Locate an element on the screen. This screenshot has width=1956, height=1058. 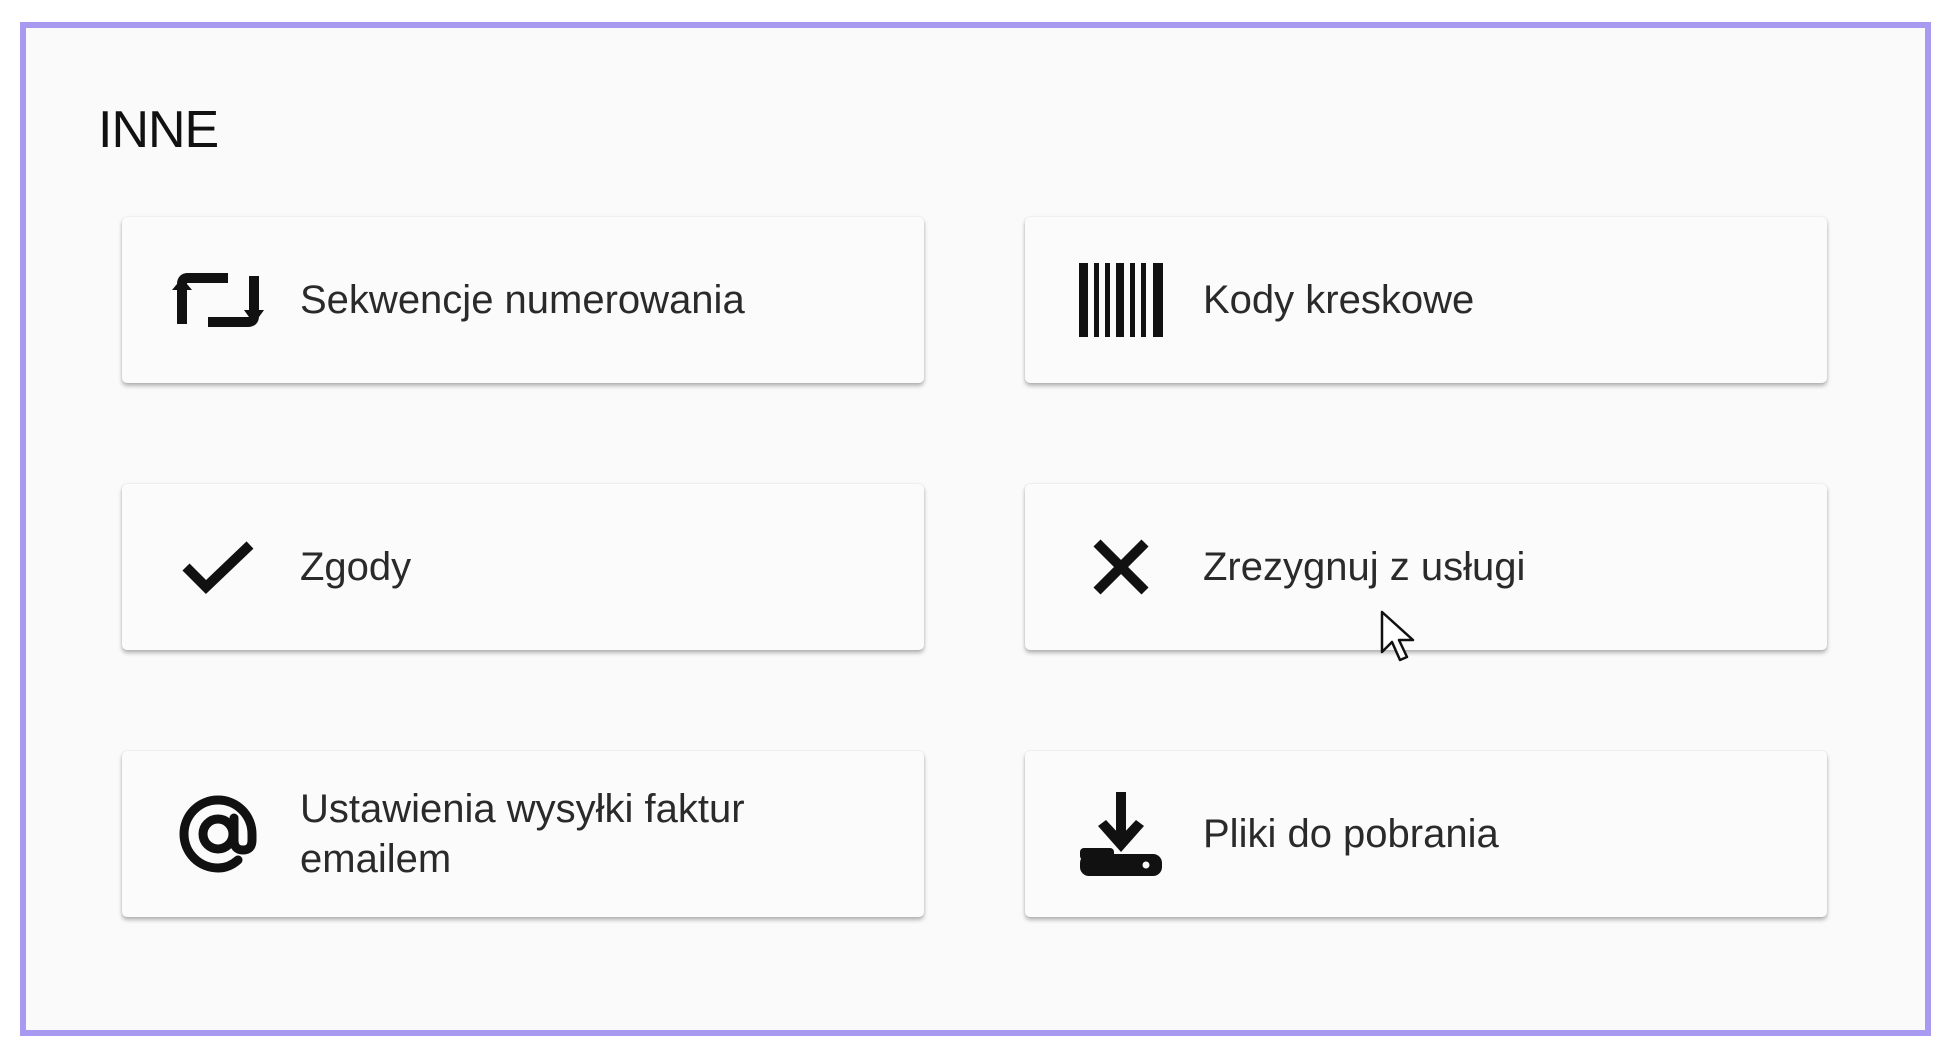
card-label: Ustawienia wysyłki faktur emailem is located at coordinates (522, 834).